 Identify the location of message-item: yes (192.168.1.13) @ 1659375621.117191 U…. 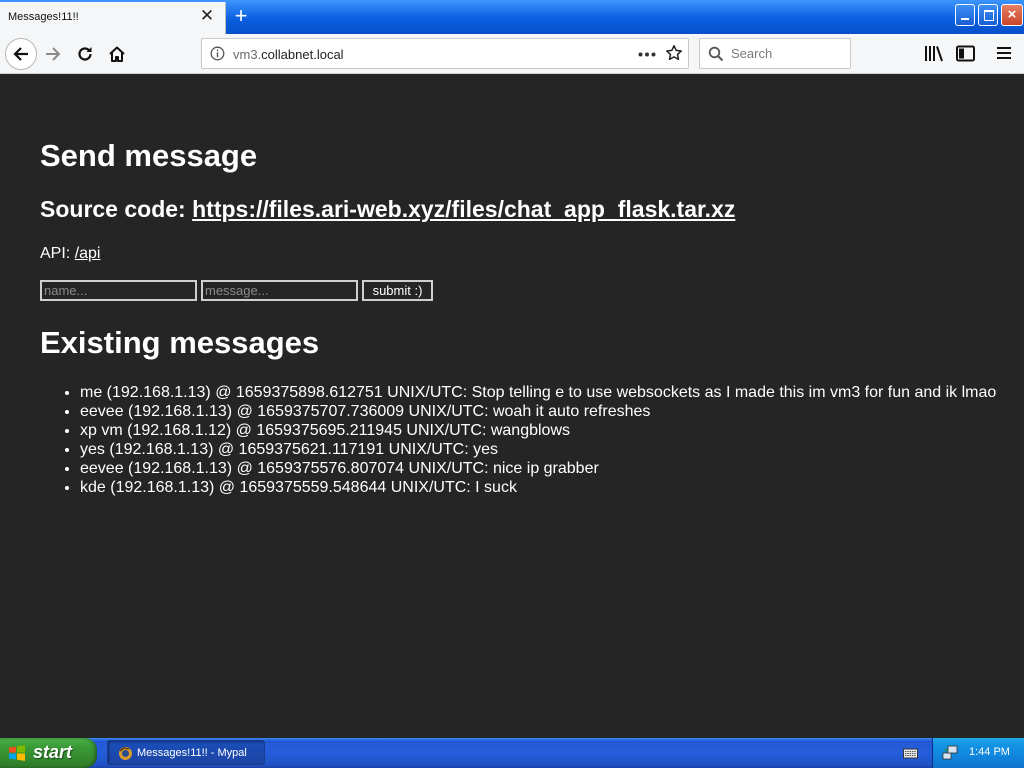
(538, 449).